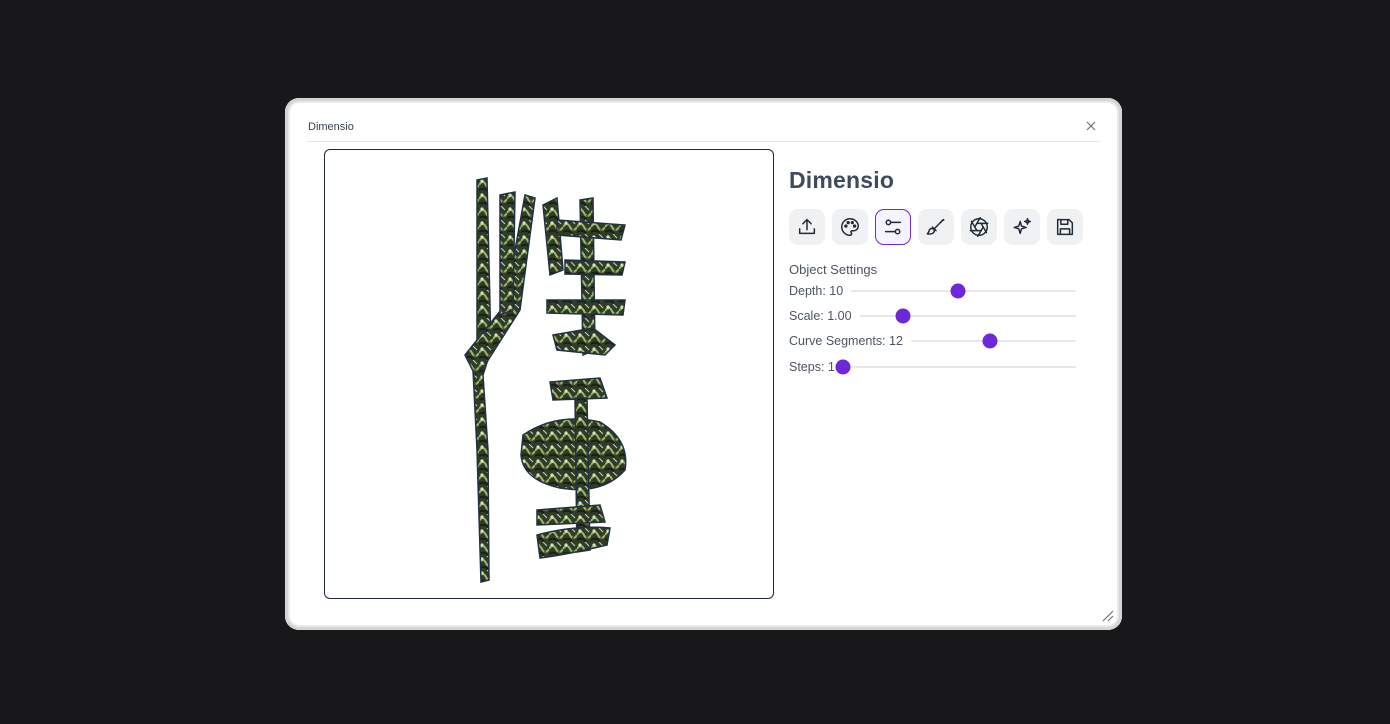  I want to click on close-icon, so click(1091, 126).